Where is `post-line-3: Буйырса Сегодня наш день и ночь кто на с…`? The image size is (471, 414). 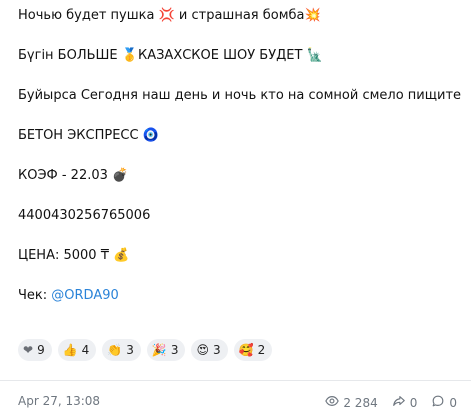
post-line-3: Буйырса Сегодня наш день и ночь кто на с… is located at coordinates (239, 96).